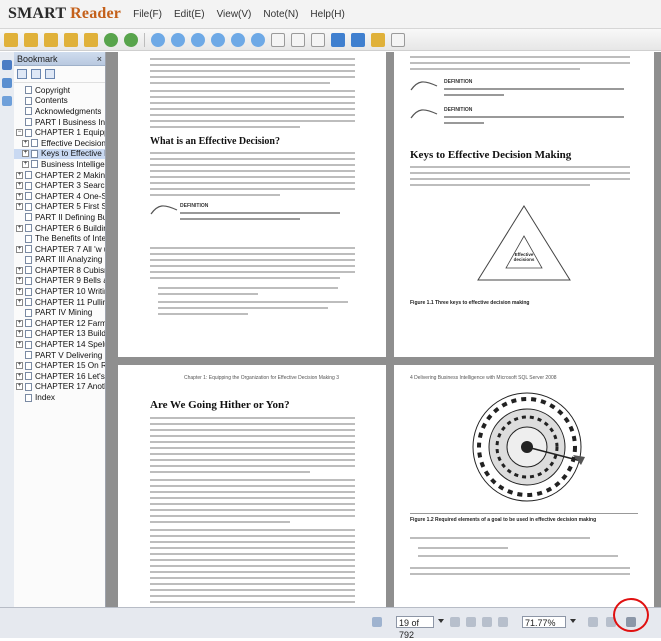 This screenshot has height=641, width=661. What do you see at coordinates (59, 365) in the screenshot?
I see `bookmark-item: + CHAPTER 15 On Repo` at bounding box center [59, 365].